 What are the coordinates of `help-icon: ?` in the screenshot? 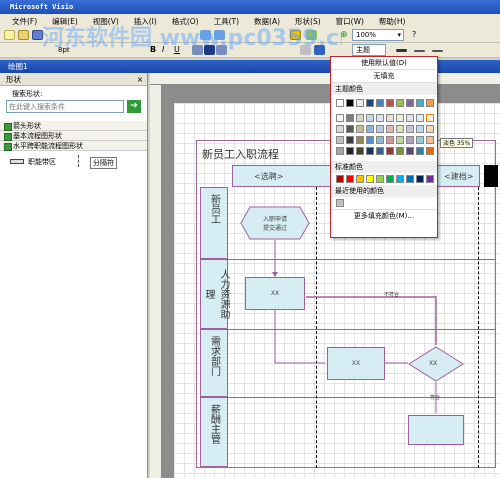 It's located at (417, 35).